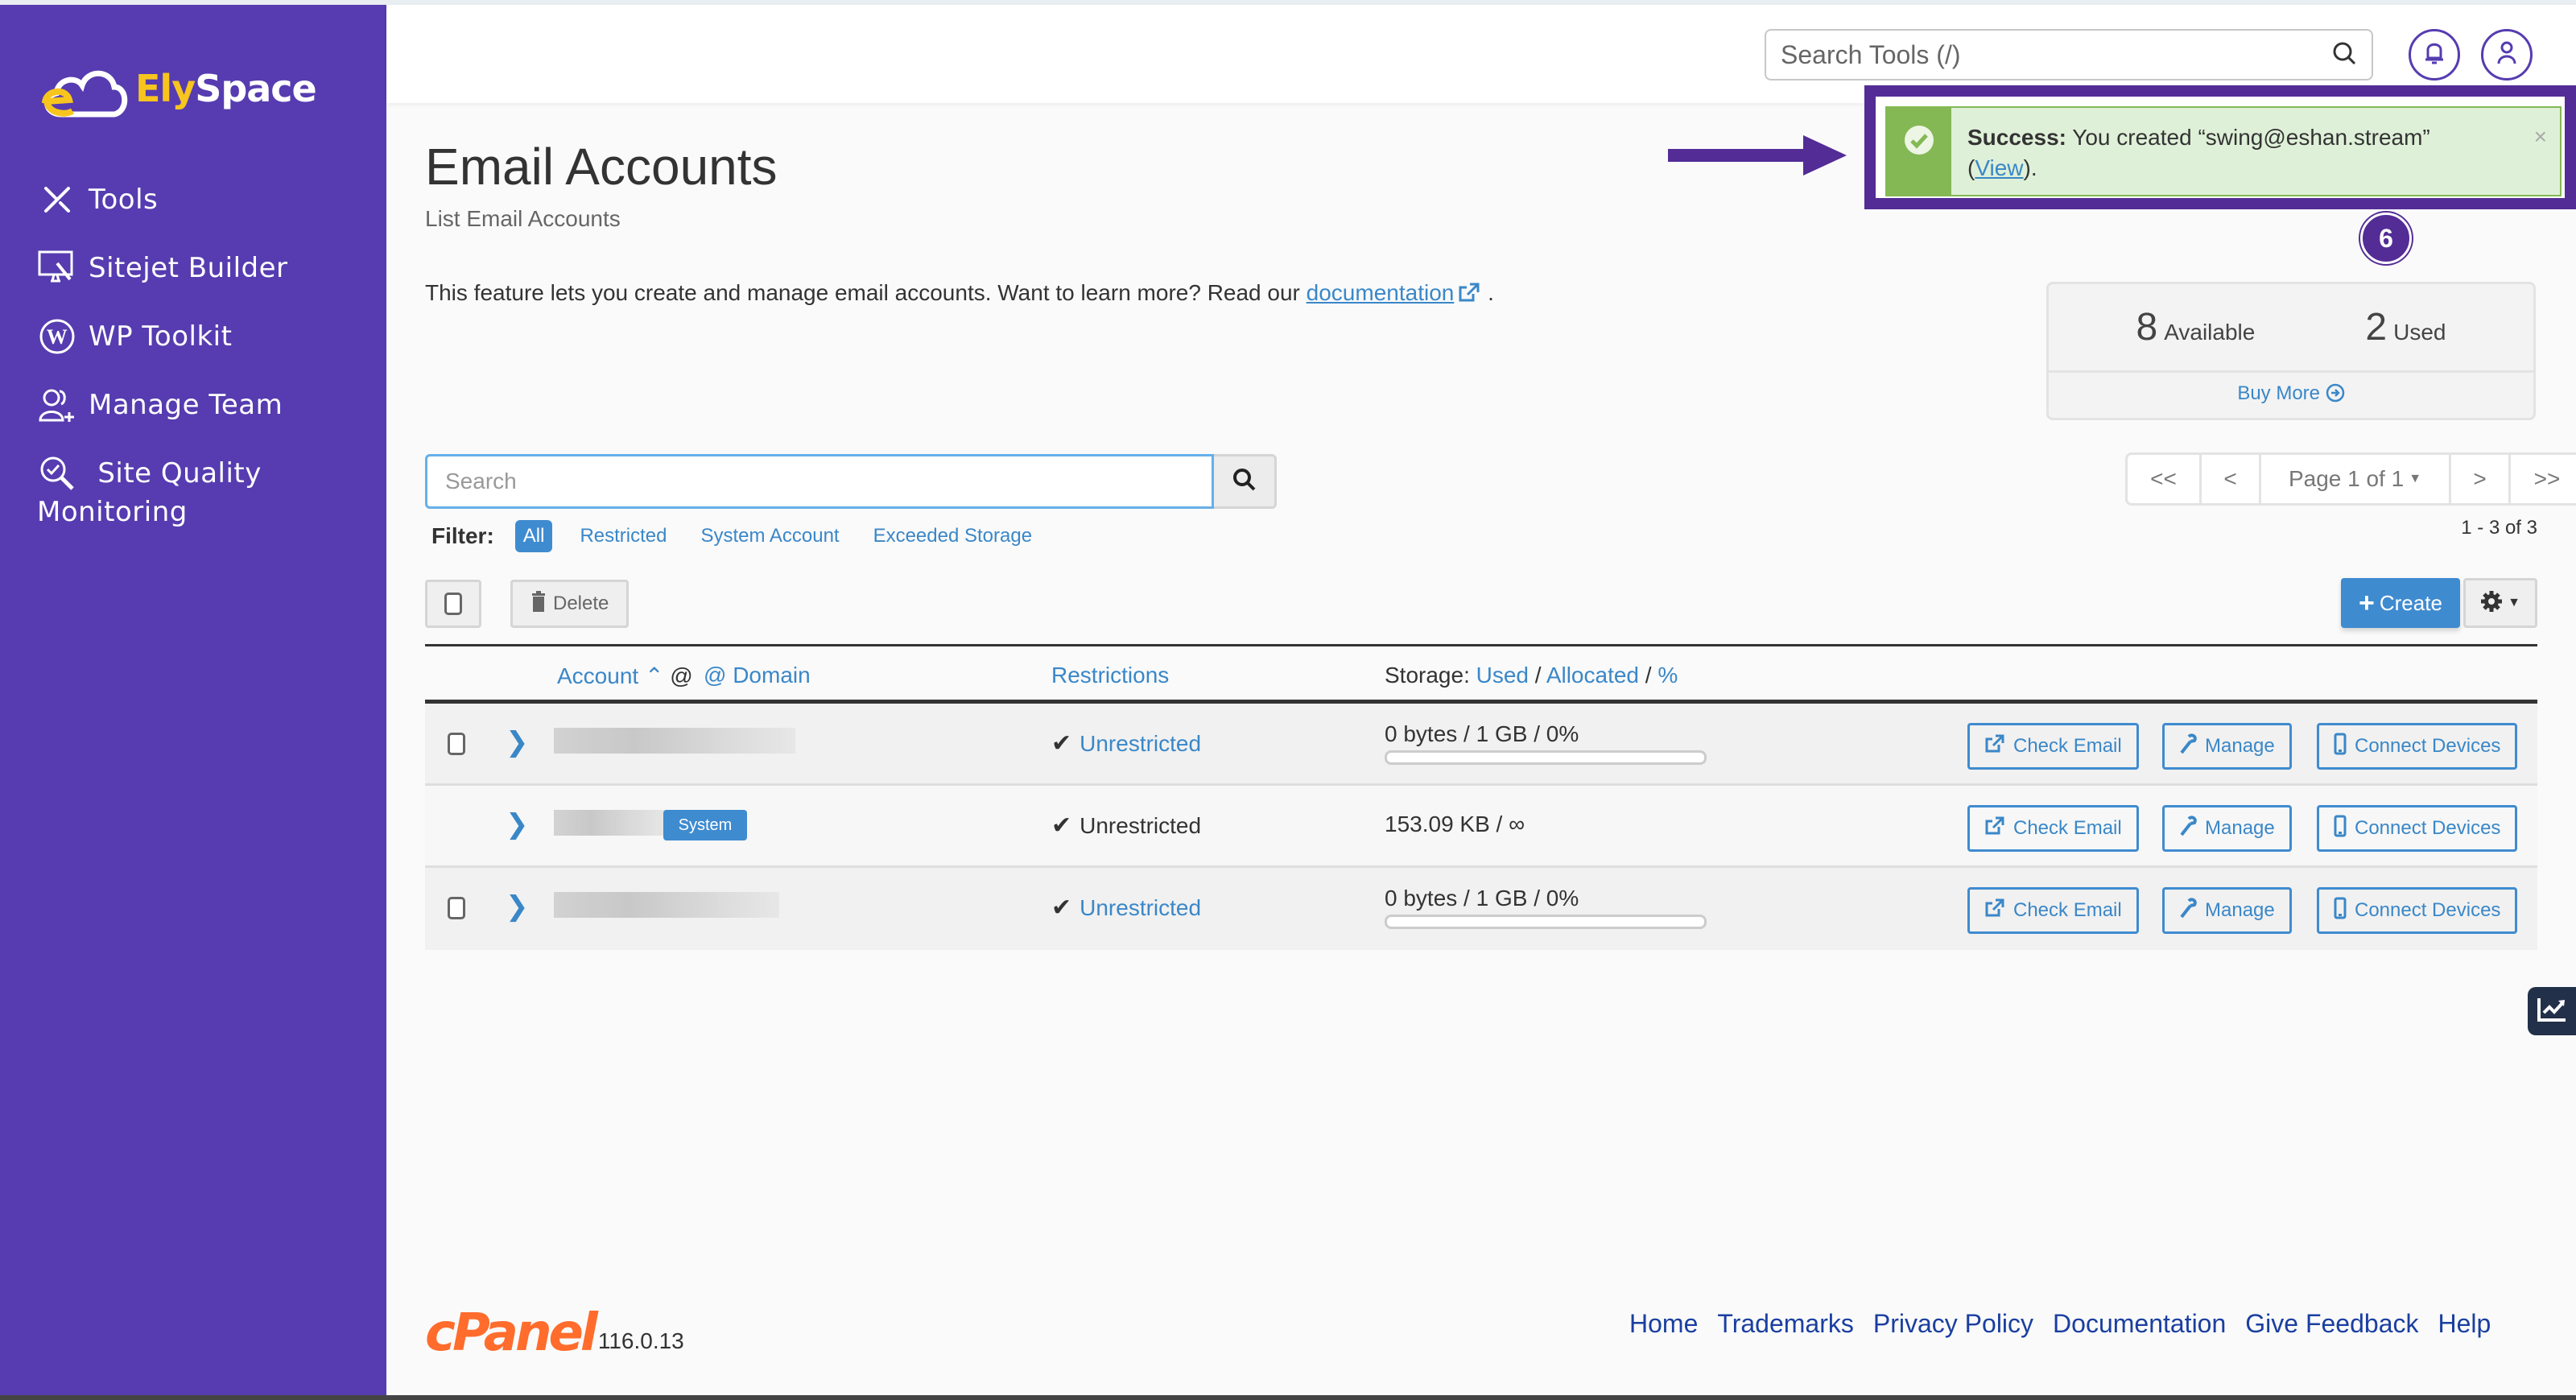 Image resolution: width=2576 pixels, height=1400 pixels. Describe the element at coordinates (570, 604) in the screenshot. I see `delete-button: Delete` at that location.